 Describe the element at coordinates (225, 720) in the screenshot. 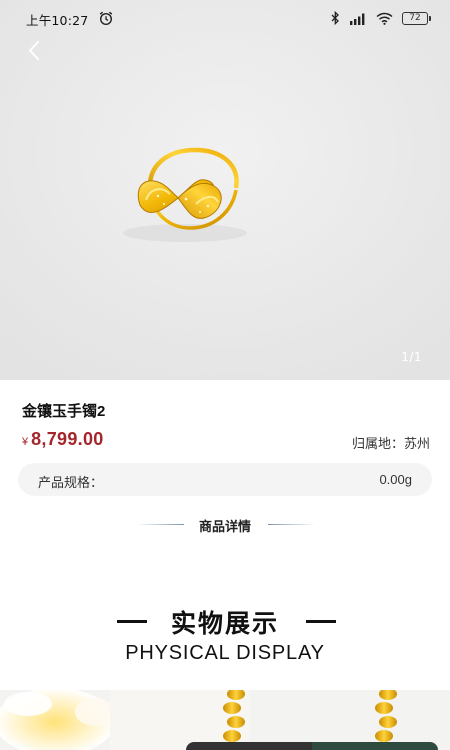

I see `detail-photo` at that location.